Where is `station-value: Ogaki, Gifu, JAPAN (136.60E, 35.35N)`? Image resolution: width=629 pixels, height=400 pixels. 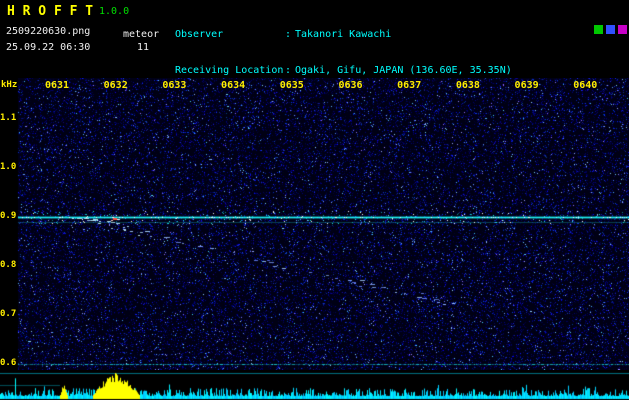
station-value: Ogaki, Gifu, JAPAN (136.60E, 35.35N) is located at coordinates (403, 70).